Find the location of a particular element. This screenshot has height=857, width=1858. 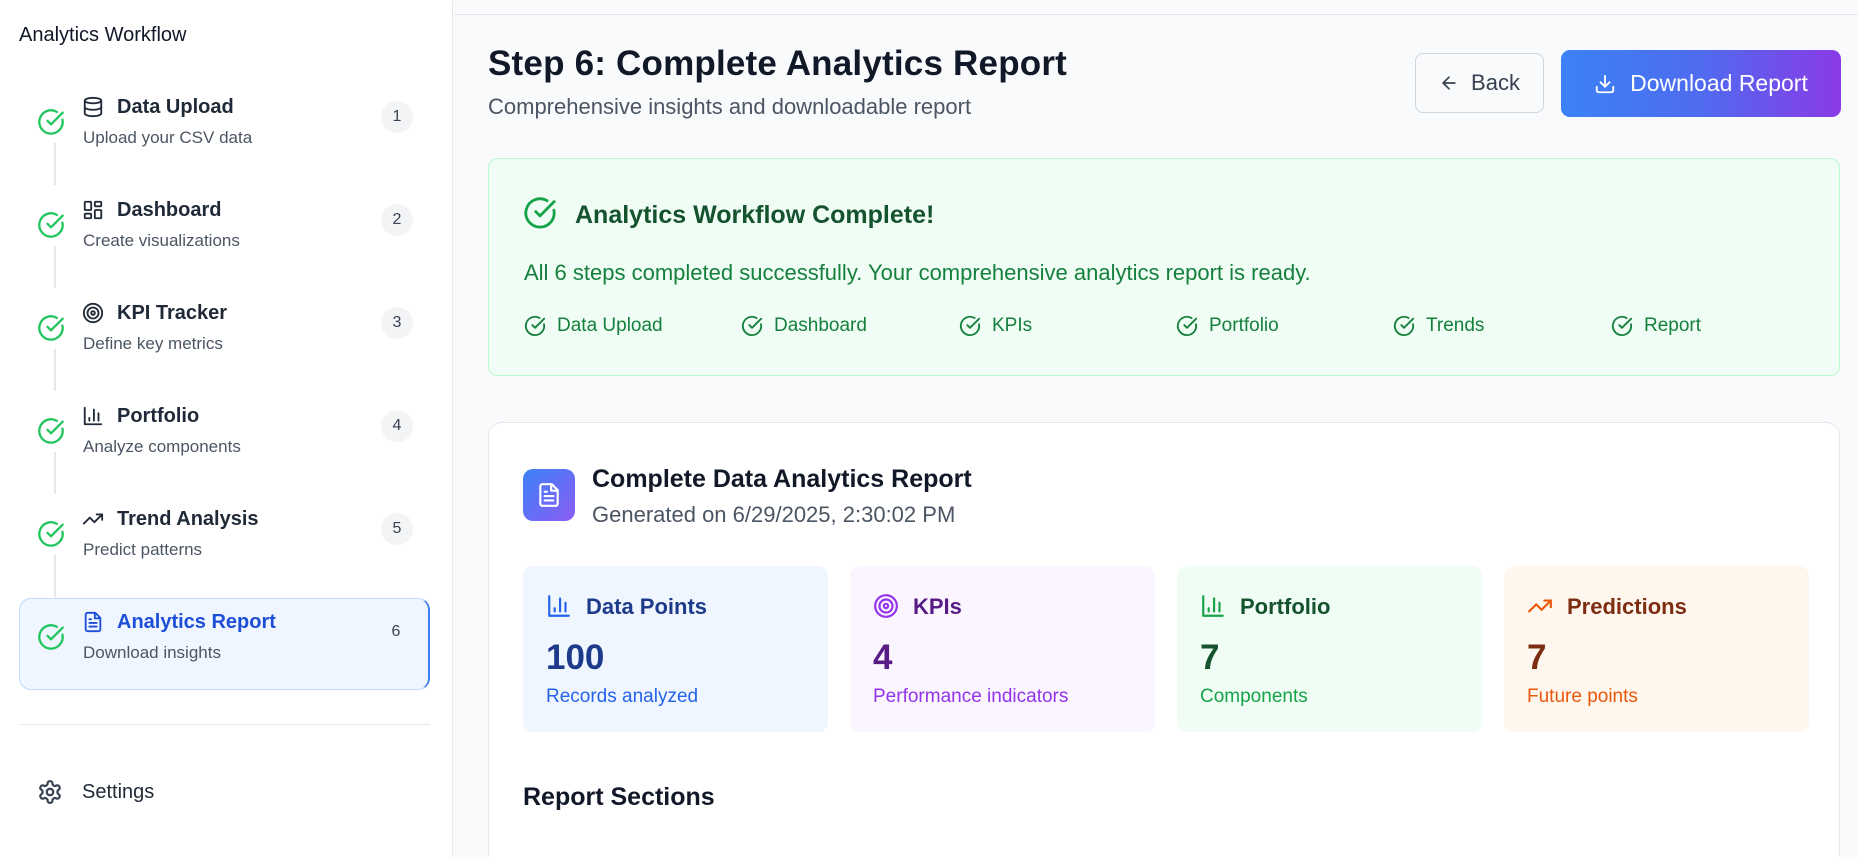

report-sections-heading: Report Sections is located at coordinates (619, 797).